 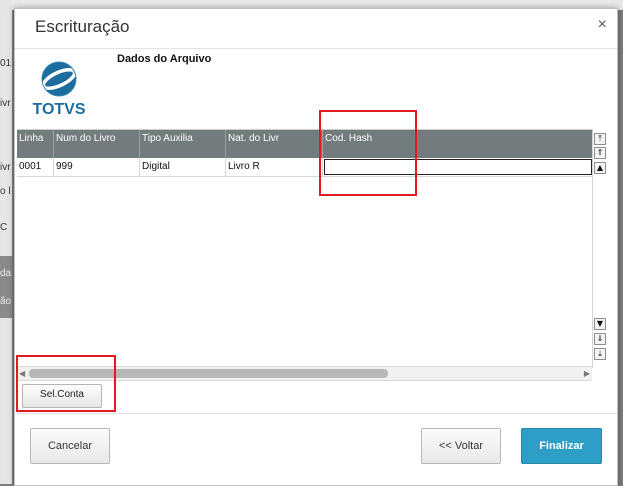 What do you see at coordinates (70, 446) in the screenshot?
I see `cancelar-button: Cancelar` at bounding box center [70, 446].